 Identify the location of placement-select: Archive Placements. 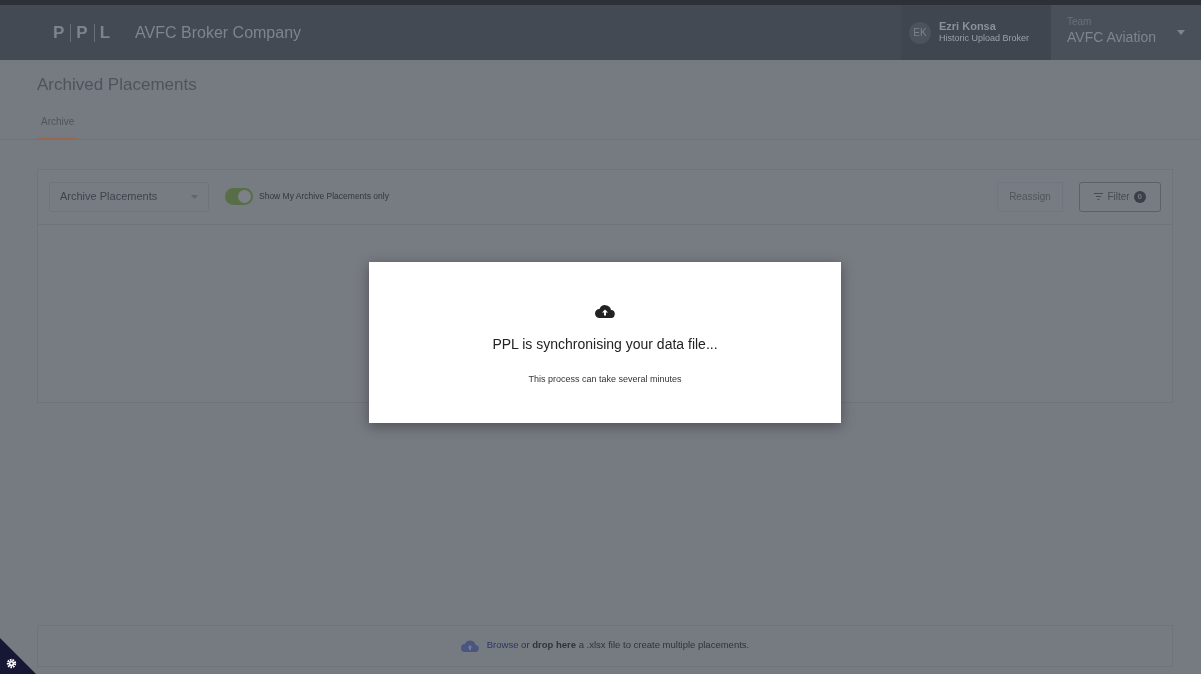
(129, 196).